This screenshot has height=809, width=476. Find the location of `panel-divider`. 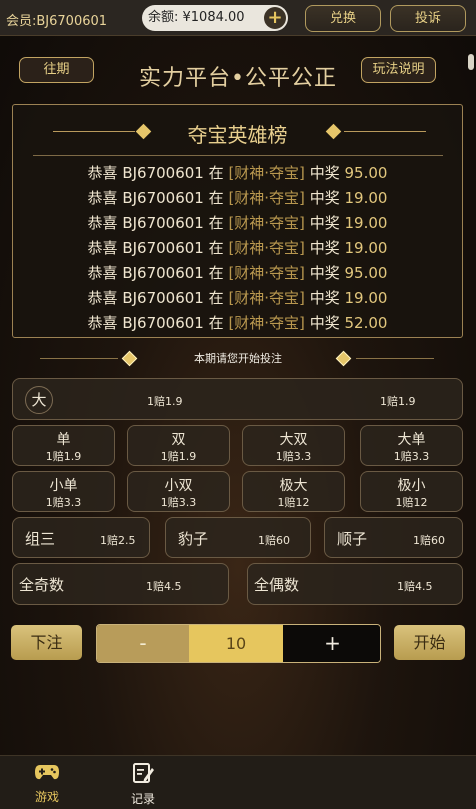

panel-divider is located at coordinates (238, 155).